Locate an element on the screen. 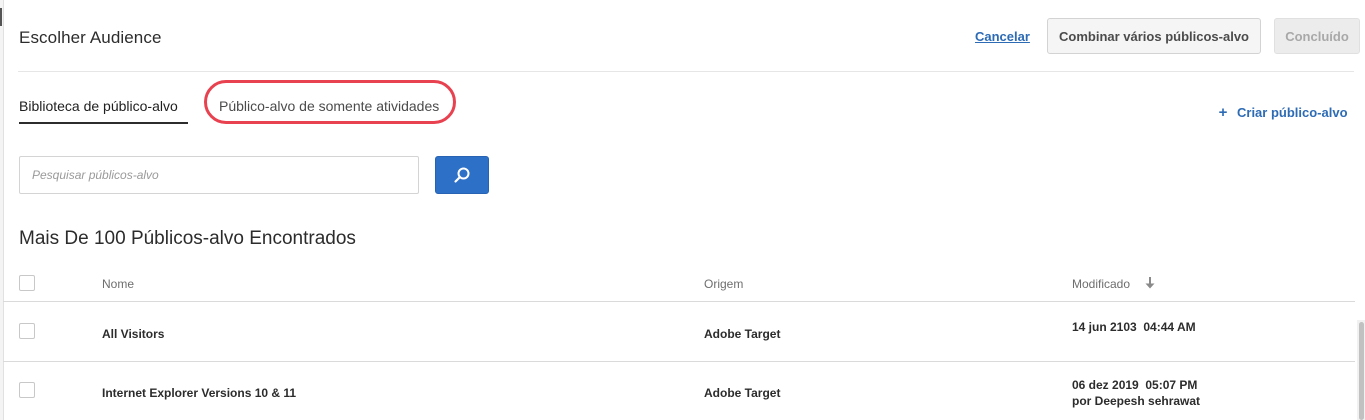  table-header-divider is located at coordinates (679, 301).